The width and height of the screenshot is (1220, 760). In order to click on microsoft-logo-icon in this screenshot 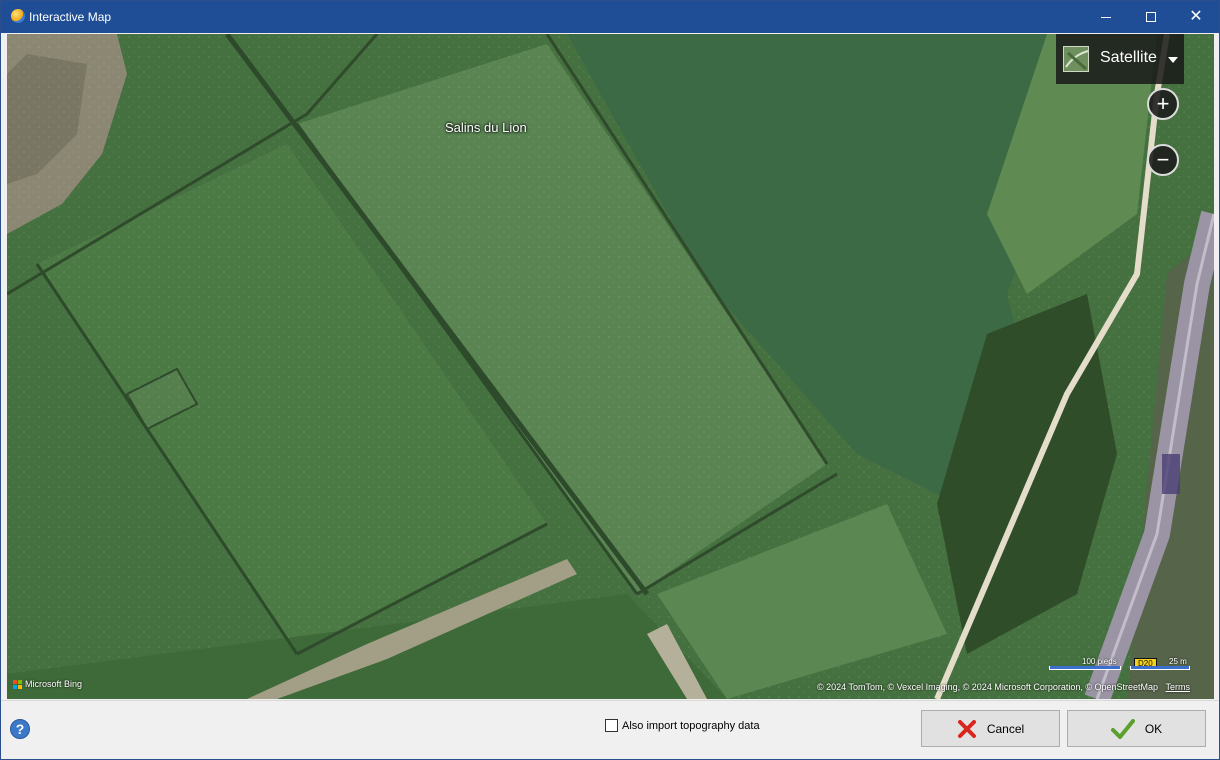, I will do `click(17, 684)`.